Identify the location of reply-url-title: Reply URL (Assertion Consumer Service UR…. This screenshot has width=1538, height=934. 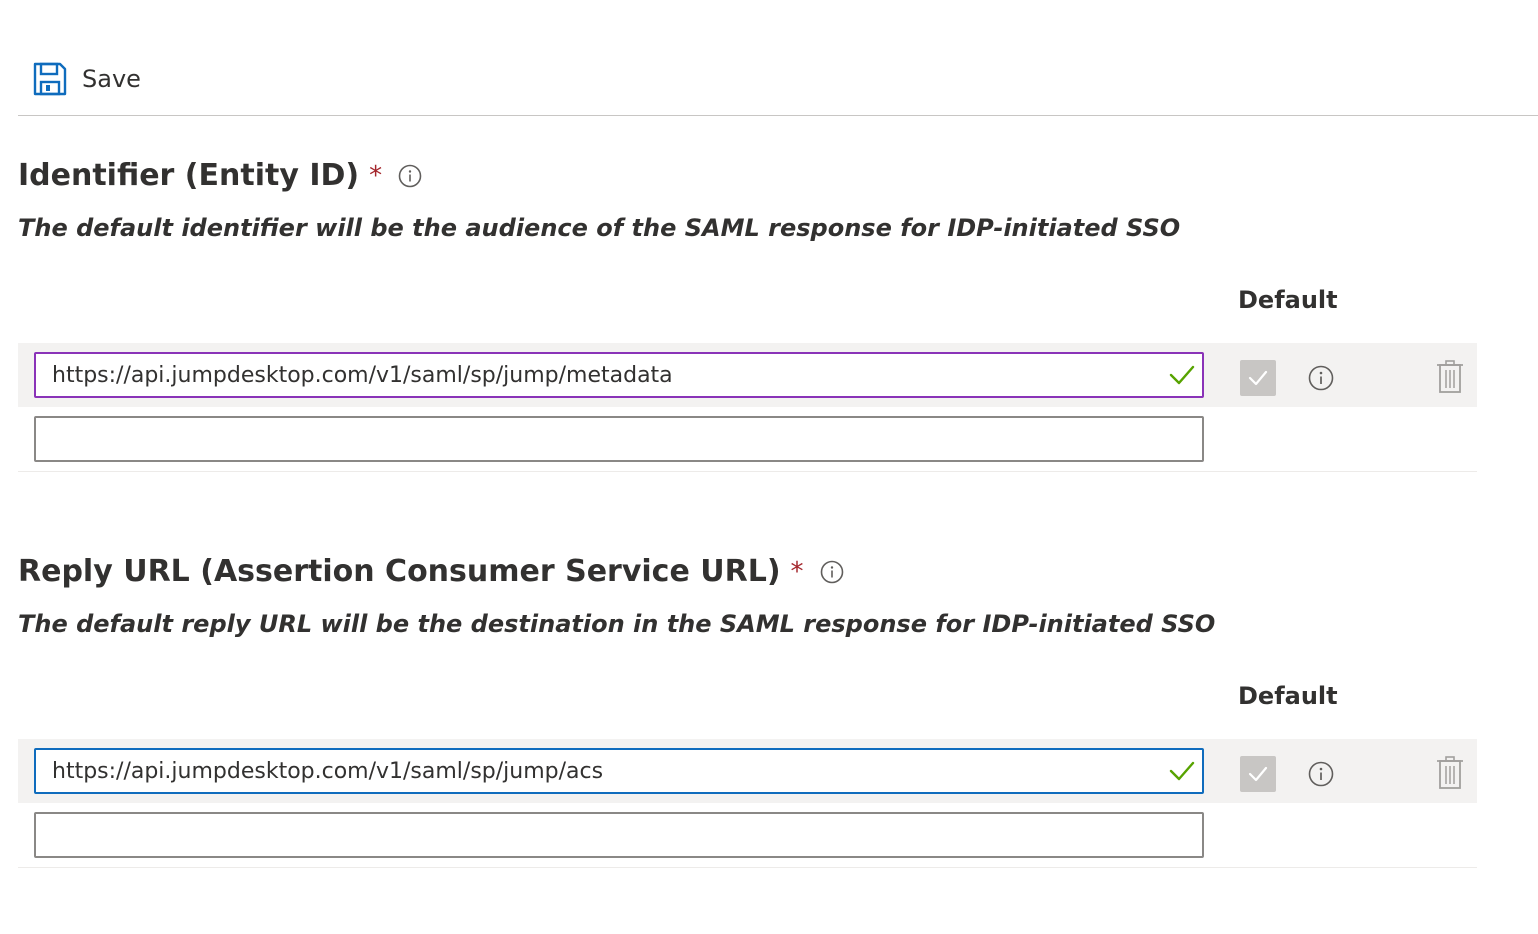
(399, 571).